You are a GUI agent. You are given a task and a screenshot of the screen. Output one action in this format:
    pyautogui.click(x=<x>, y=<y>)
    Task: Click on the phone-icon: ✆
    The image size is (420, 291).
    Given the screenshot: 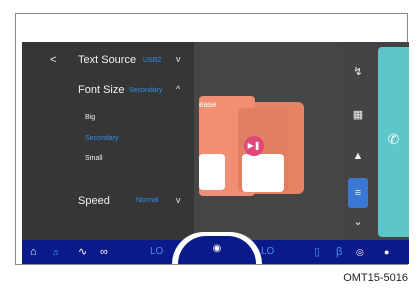 What is the action you would take?
    pyautogui.click(x=393, y=139)
    